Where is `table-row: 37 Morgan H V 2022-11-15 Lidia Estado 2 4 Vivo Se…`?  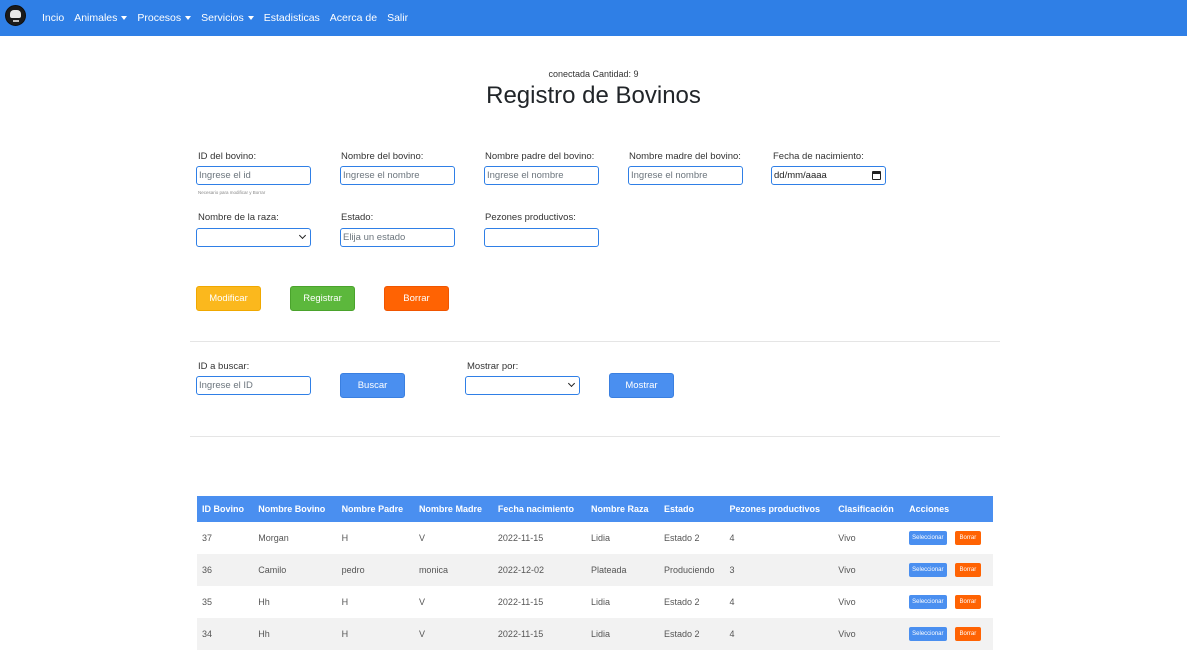
table-row: 37 Morgan H V 2022-11-15 Lidia Estado 2 4 Vivo Se… is located at coordinates (595, 538).